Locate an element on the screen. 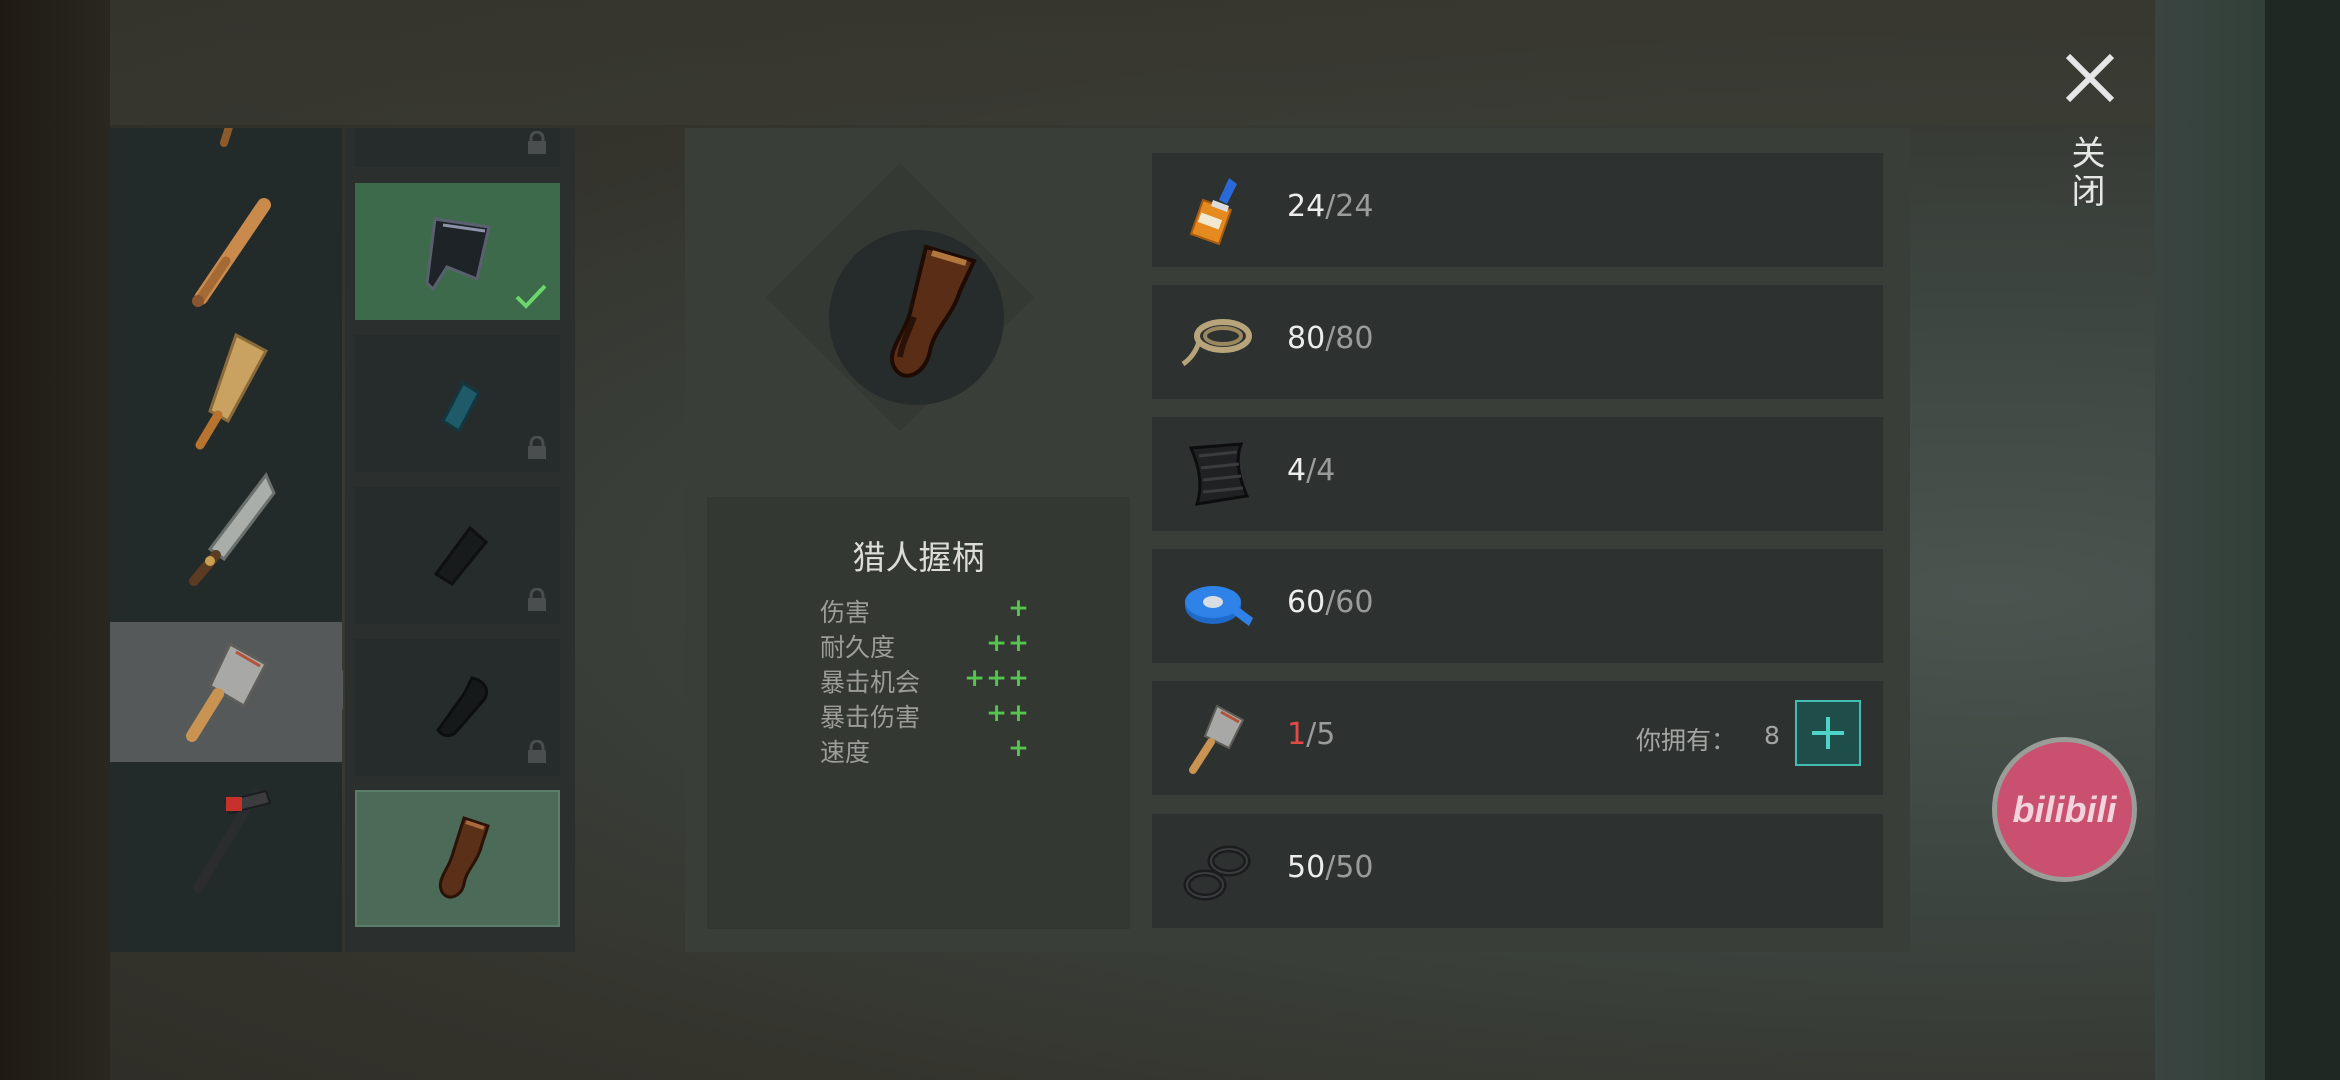  stat-label: 伤害 is located at coordinates (845, 612).